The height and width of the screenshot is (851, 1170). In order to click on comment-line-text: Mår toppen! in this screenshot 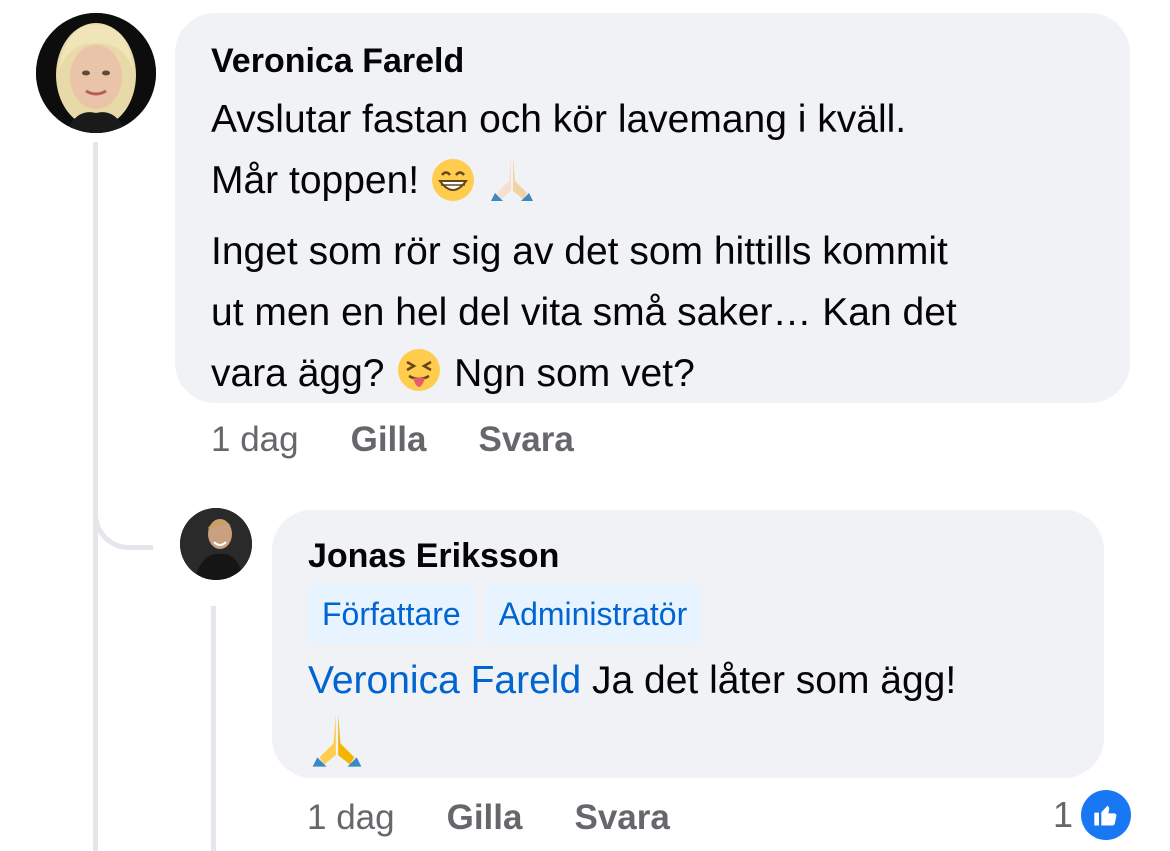, I will do `click(315, 180)`.